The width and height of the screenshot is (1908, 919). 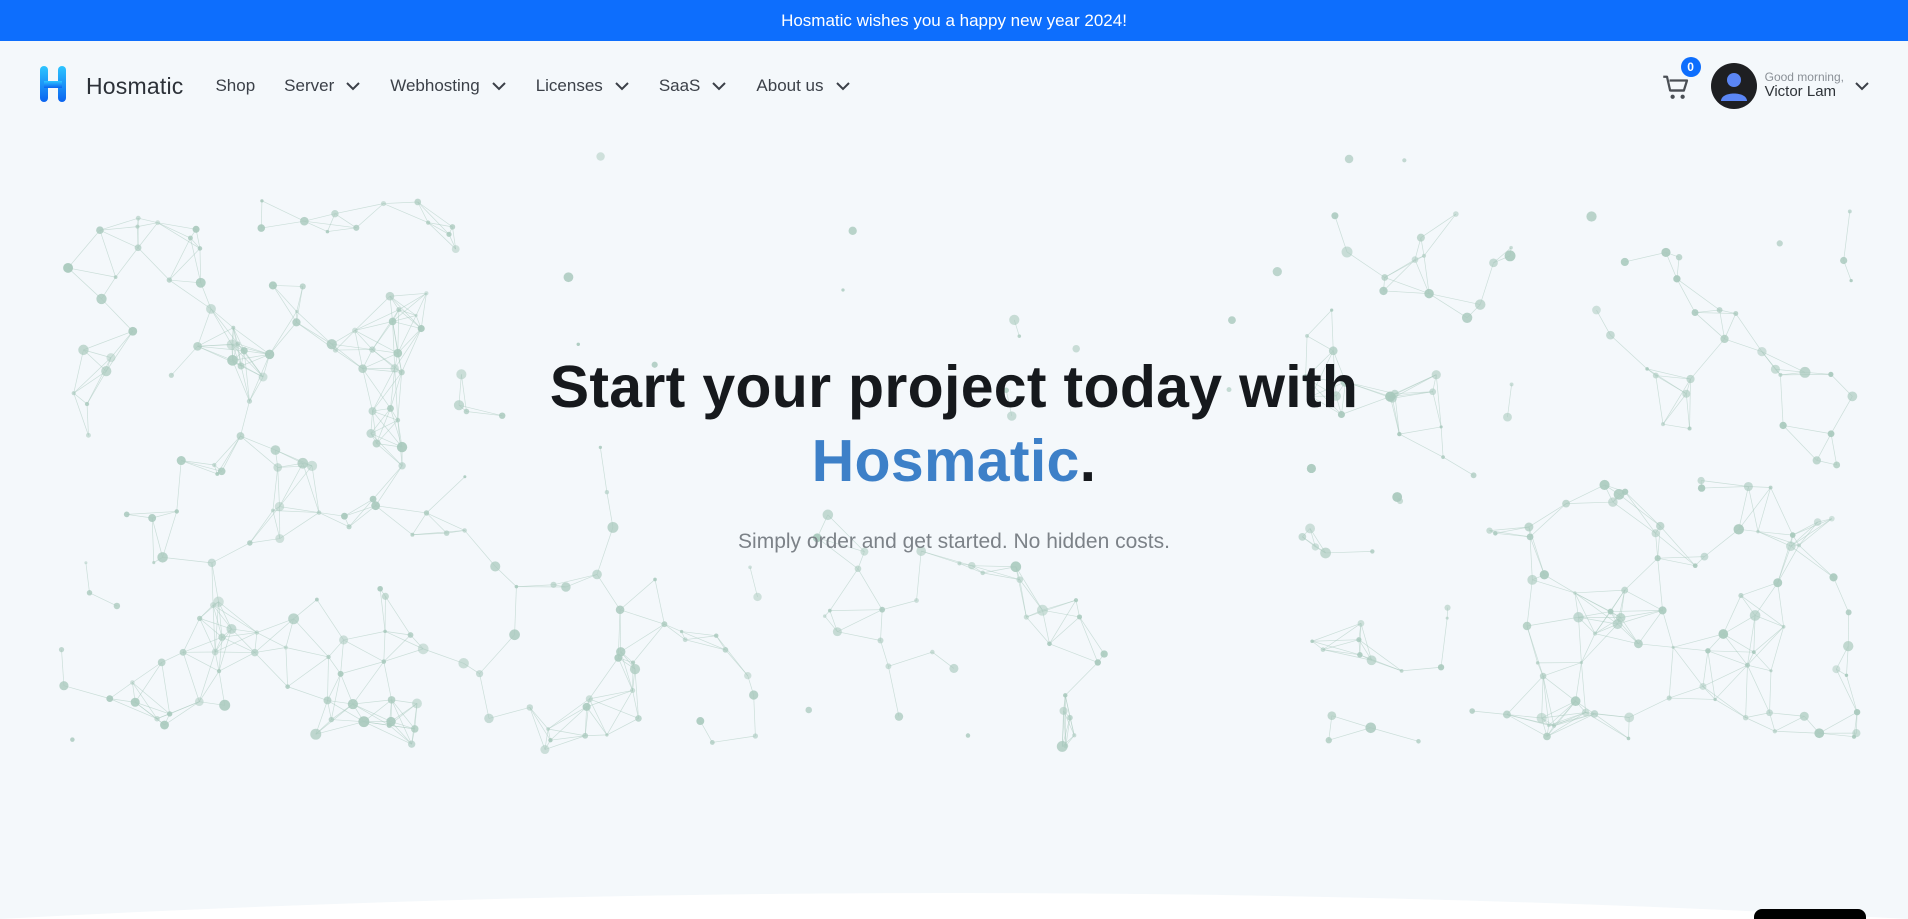 What do you see at coordinates (1733, 86) in the screenshot?
I see `avatar` at bounding box center [1733, 86].